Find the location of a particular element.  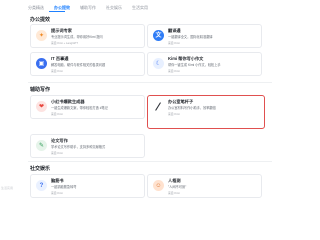

card-description: 学术论文写作助手，支持多种文献格式 is located at coordinates (78, 147).